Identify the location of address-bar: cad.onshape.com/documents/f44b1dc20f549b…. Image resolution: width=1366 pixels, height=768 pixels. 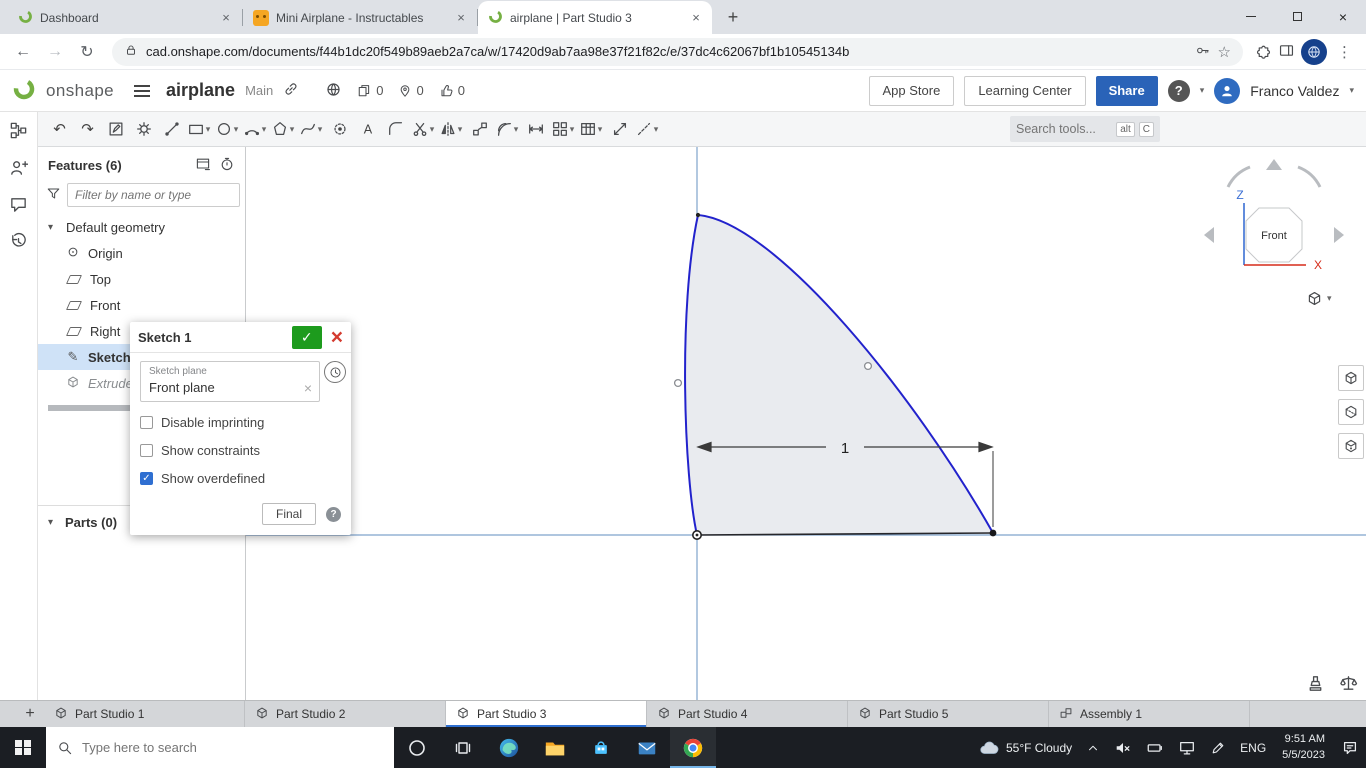
(677, 51).